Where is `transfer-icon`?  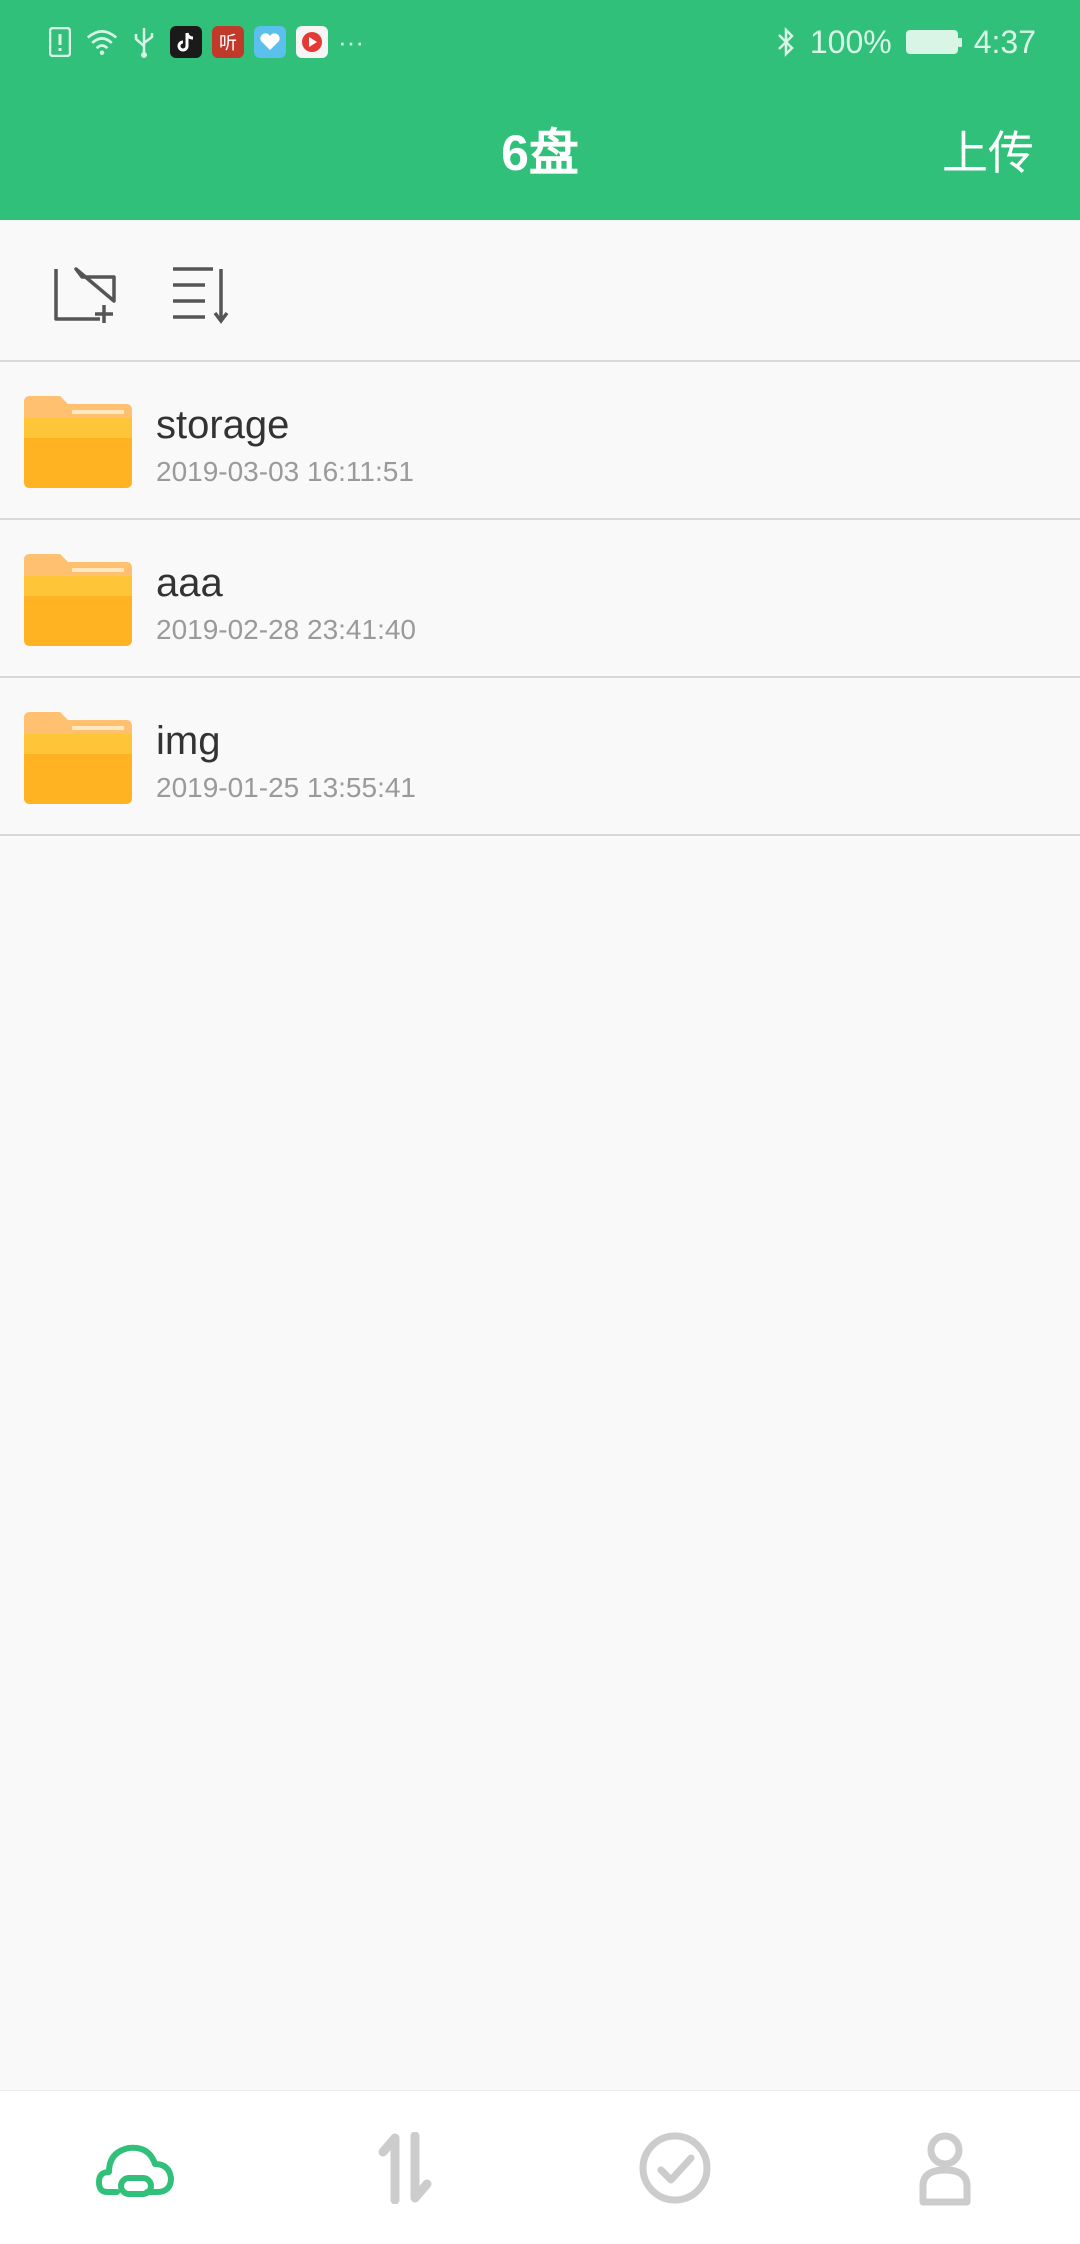 transfer-icon is located at coordinates (405, 2167).